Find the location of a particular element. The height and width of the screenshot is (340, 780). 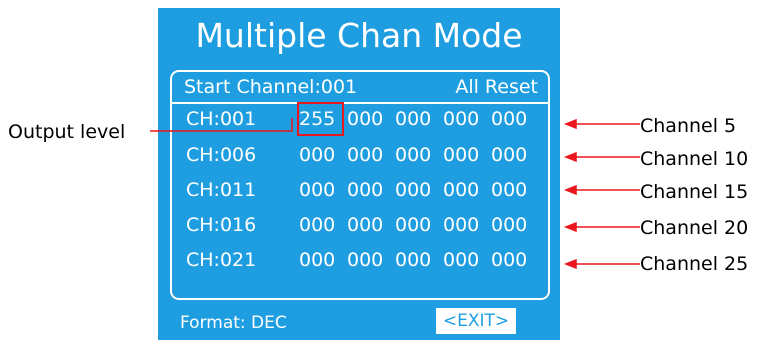

channel-row: CH:011 000 000 000 000 000 is located at coordinates (360, 190).